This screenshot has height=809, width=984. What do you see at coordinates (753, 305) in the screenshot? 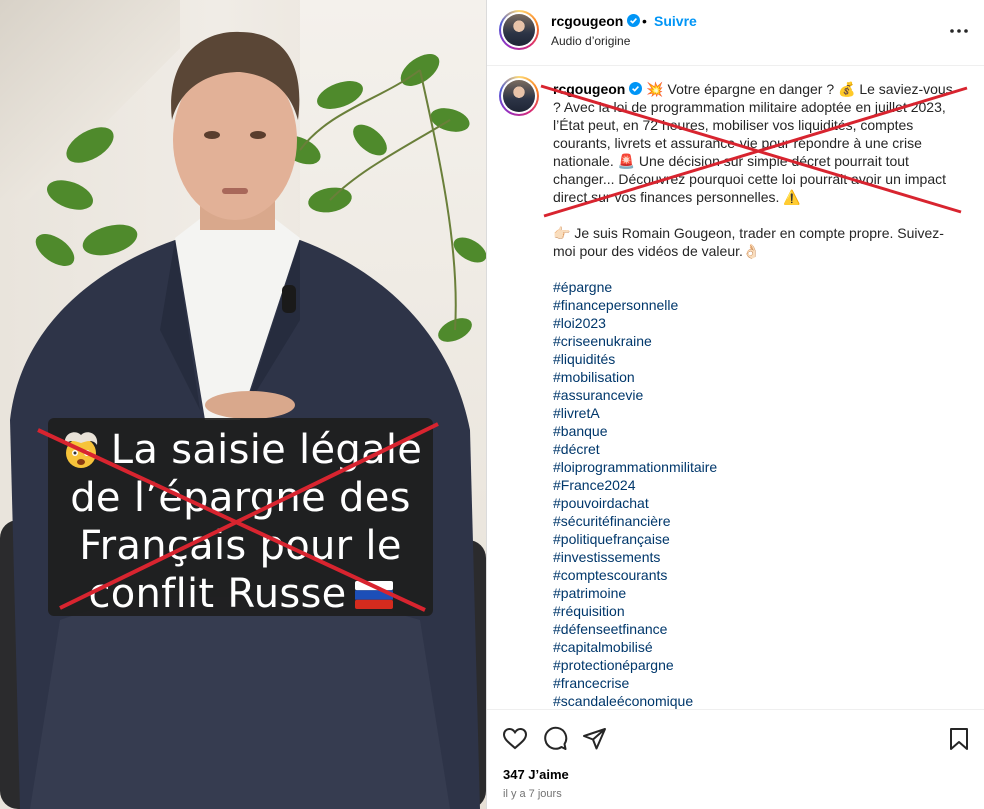
I see `hashtag-link: #financepersonnelle` at bounding box center [753, 305].